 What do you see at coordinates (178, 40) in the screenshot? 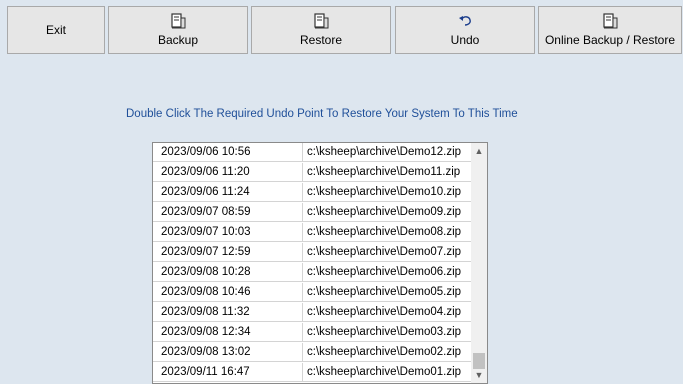
I see `backup-label: Backup` at bounding box center [178, 40].